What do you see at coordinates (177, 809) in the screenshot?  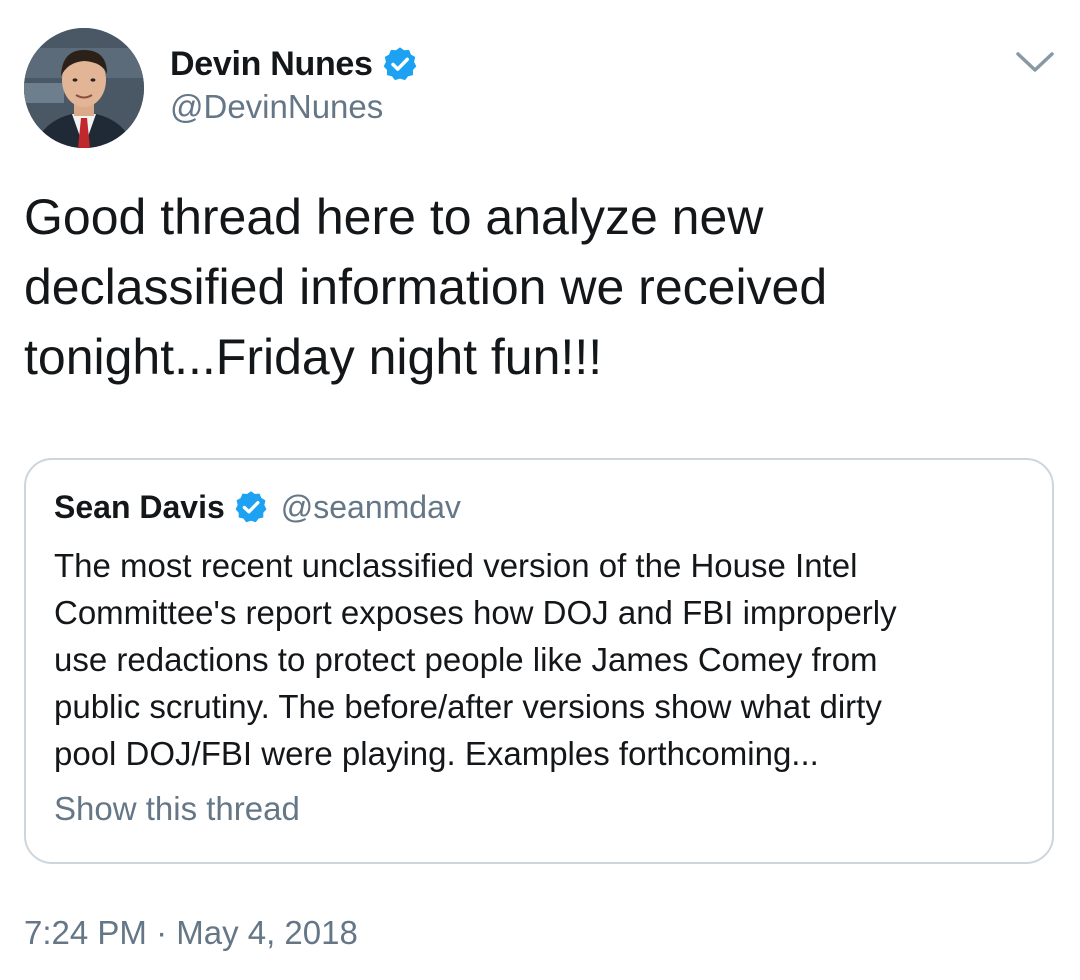 I see `show-thread-link: Show this thread` at bounding box center [177, 809].